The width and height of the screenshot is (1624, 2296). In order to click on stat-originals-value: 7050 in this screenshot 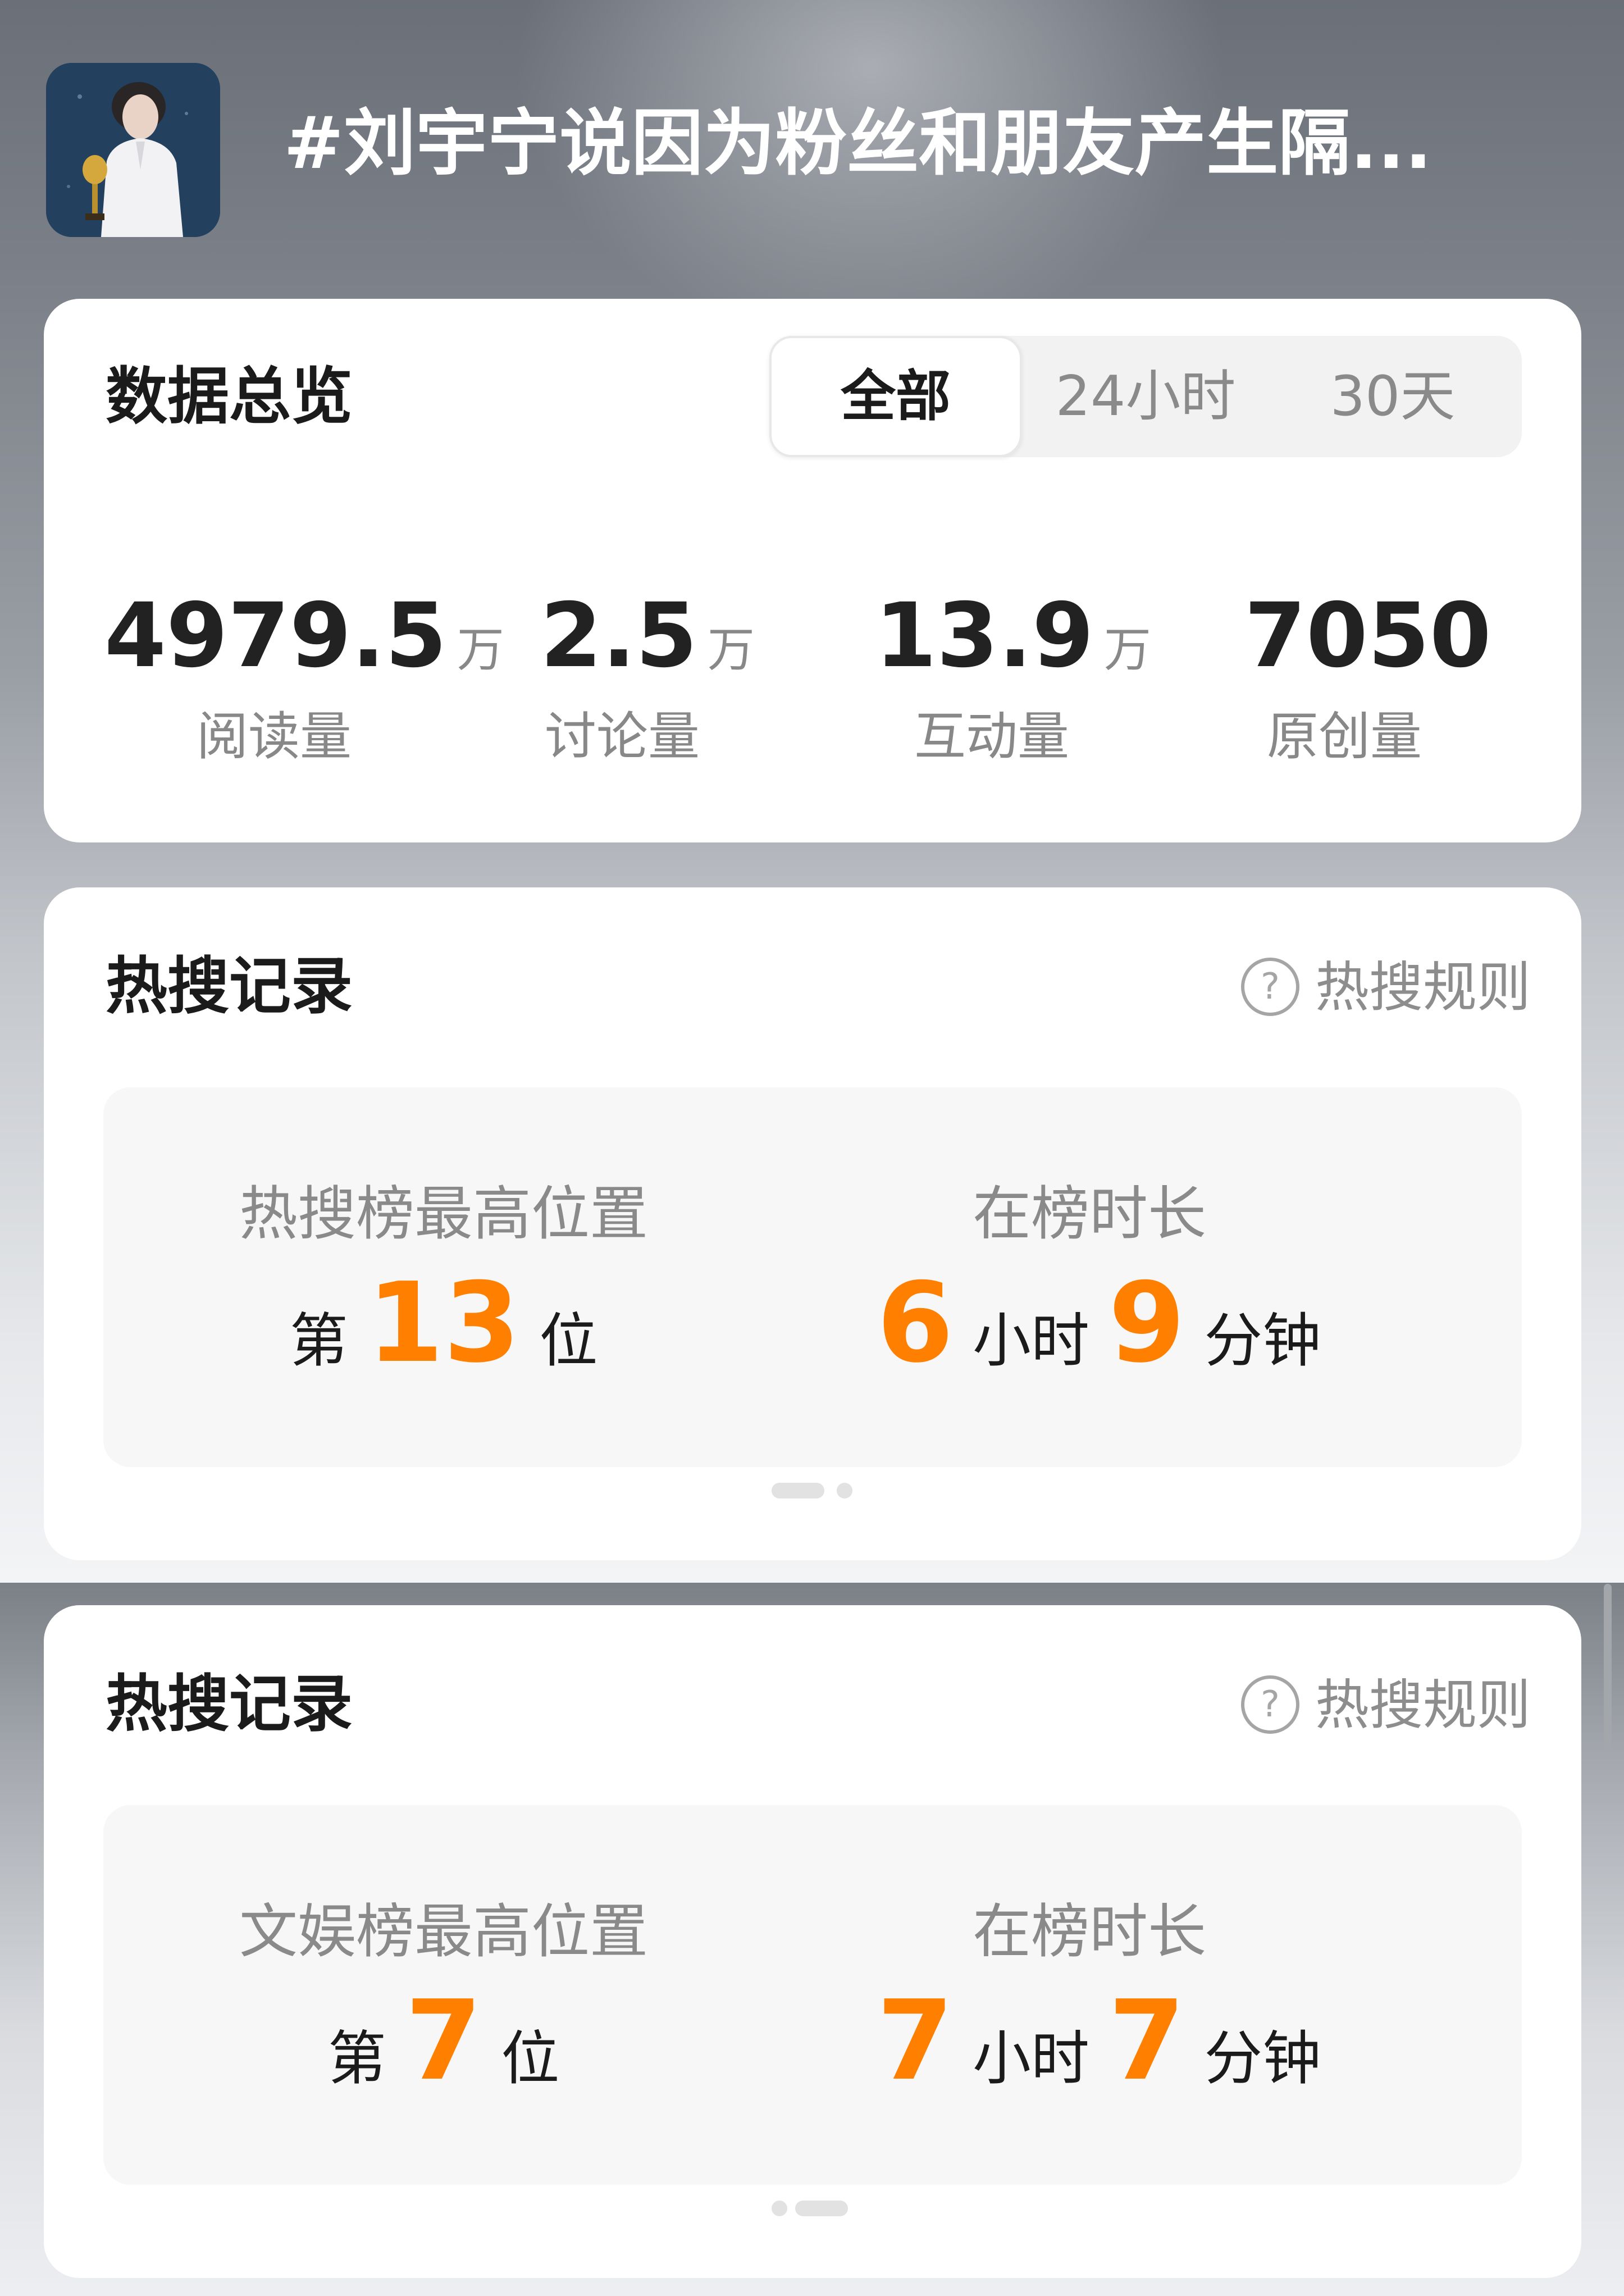, I will do `click(1367, 635)`.